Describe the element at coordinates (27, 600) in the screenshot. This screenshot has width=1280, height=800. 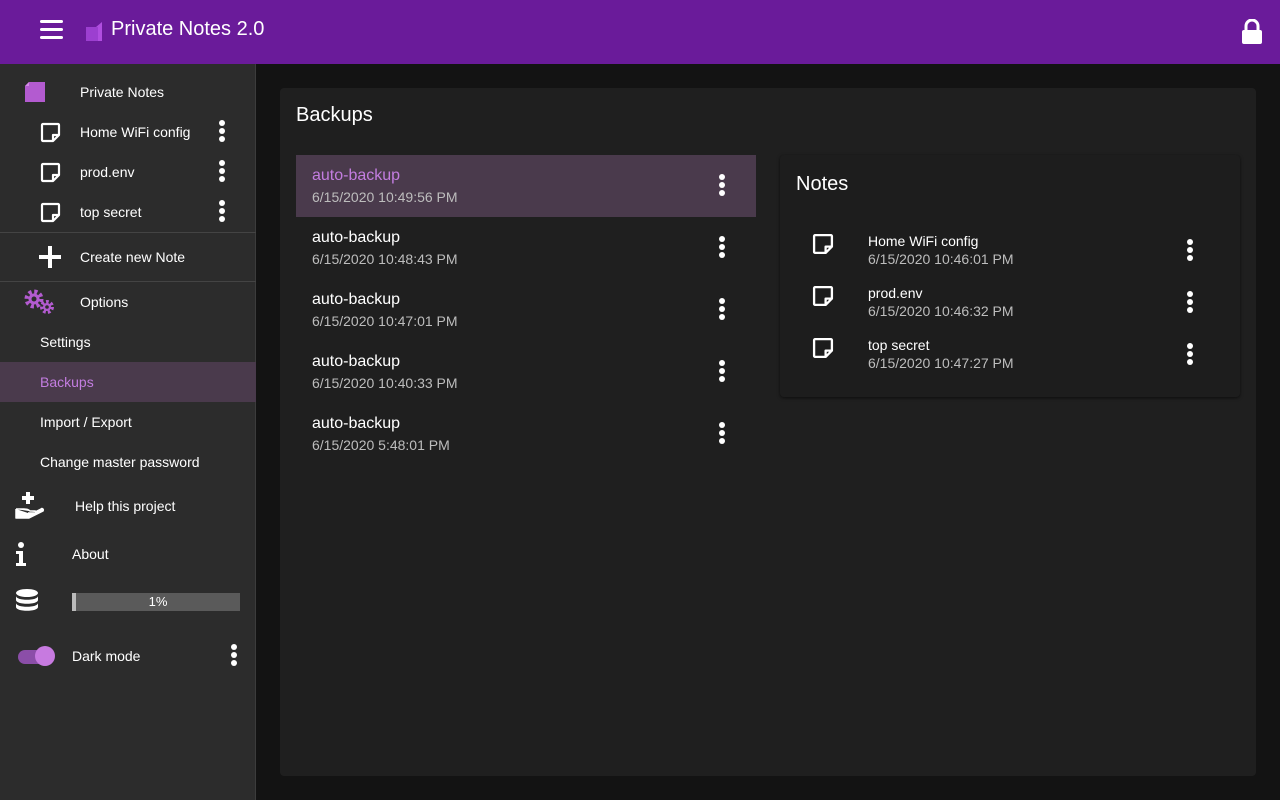
I see `database-icon` at that location.